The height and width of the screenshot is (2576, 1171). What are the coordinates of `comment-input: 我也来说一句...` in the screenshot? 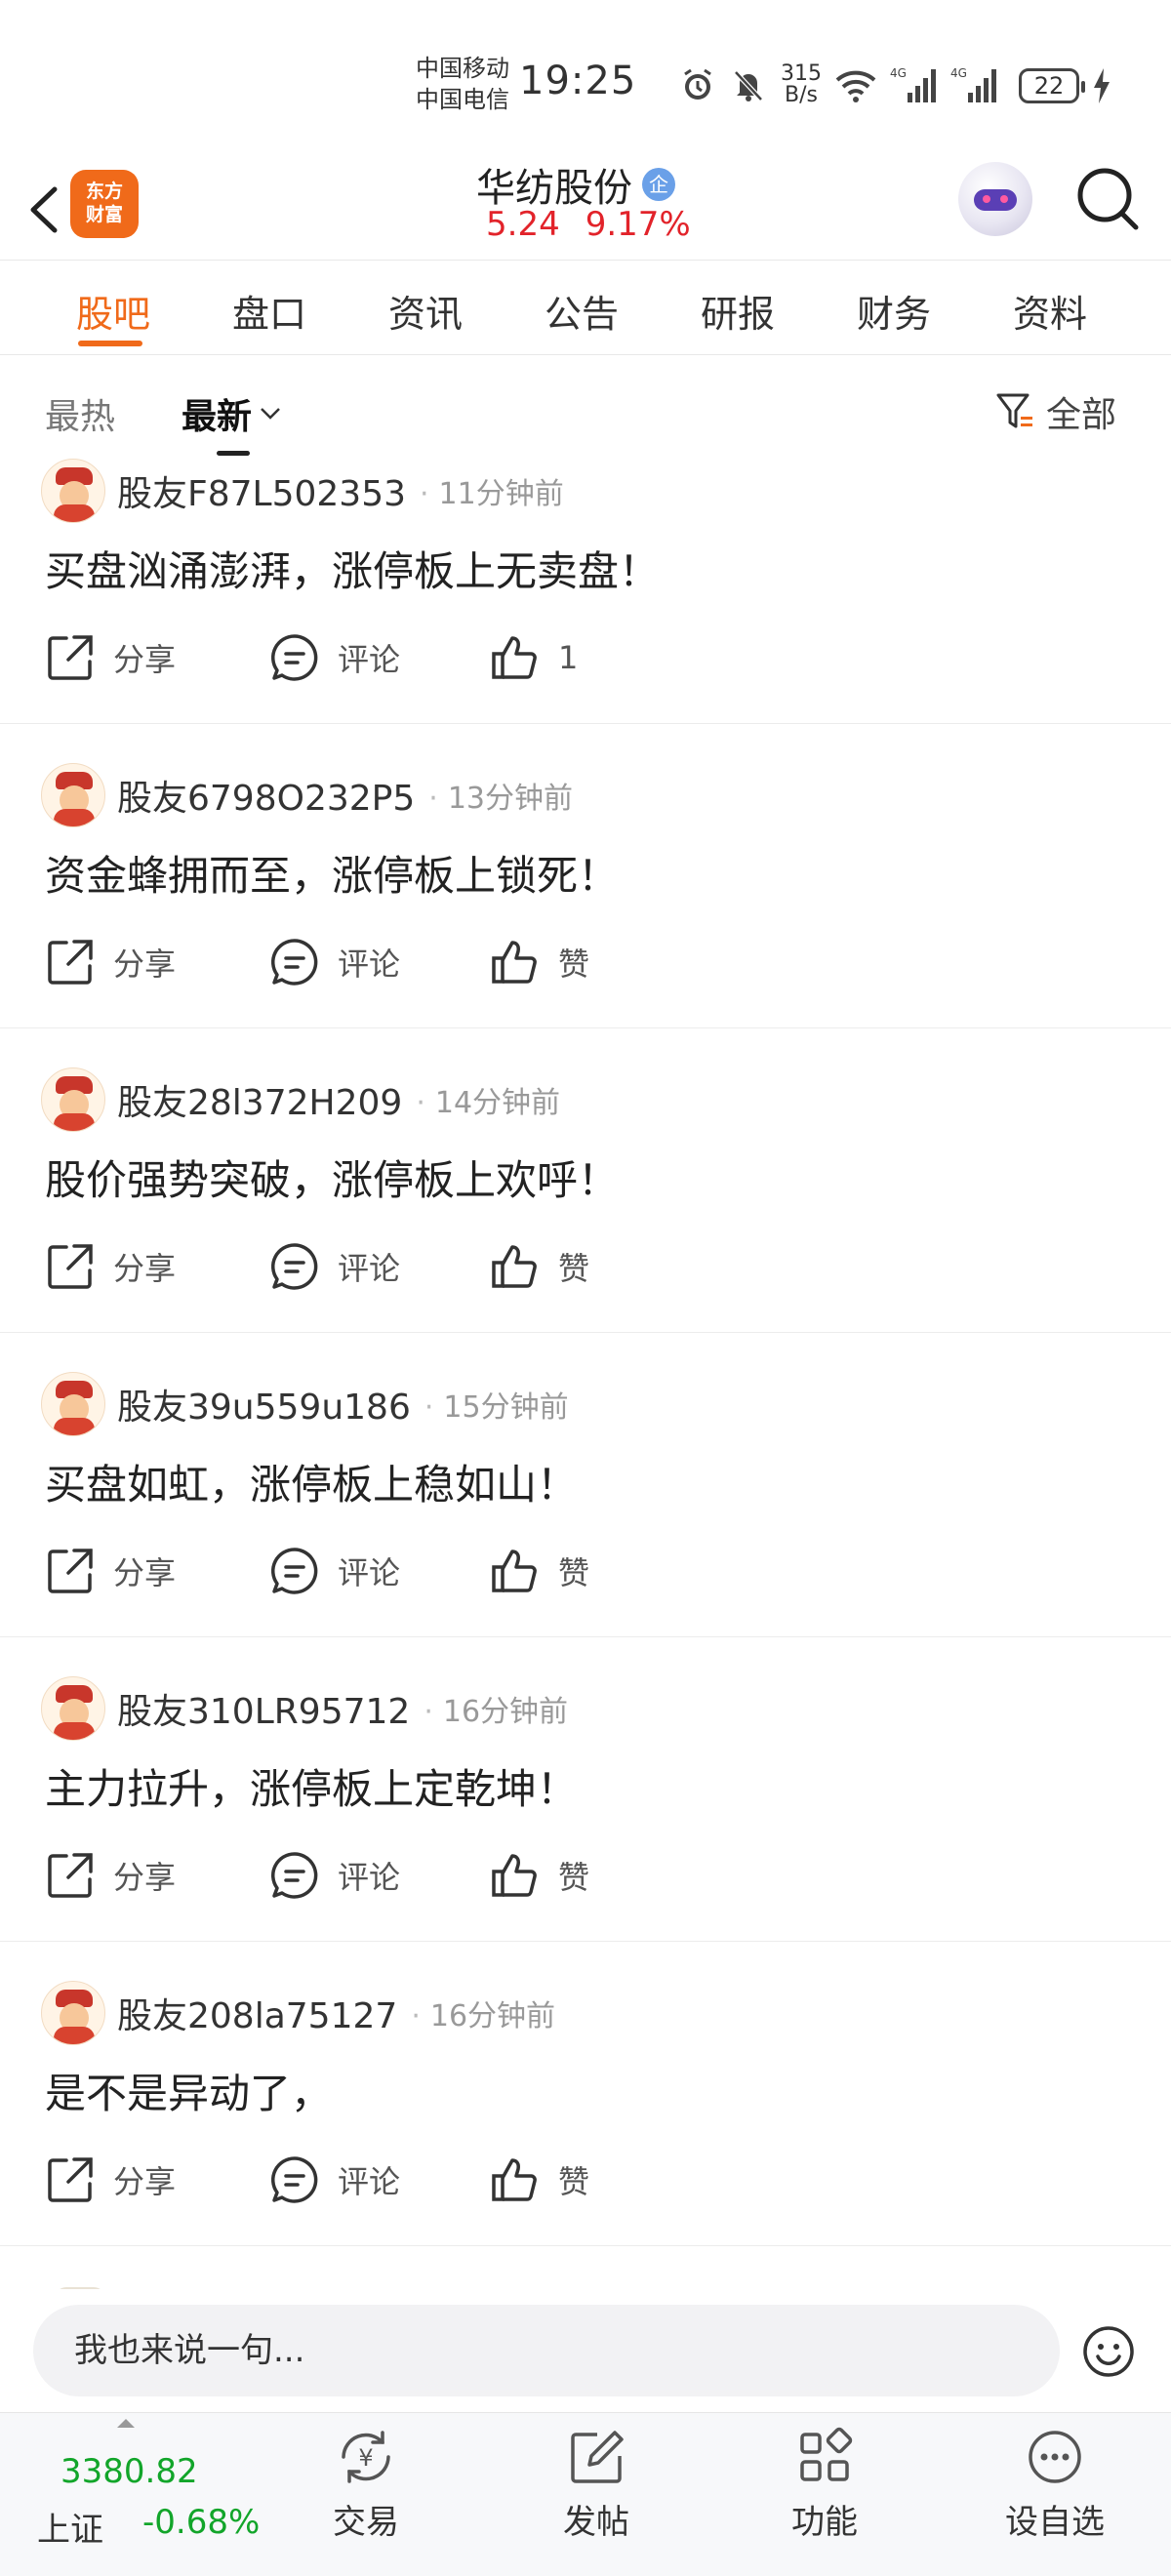 It's located at (546, 2350).